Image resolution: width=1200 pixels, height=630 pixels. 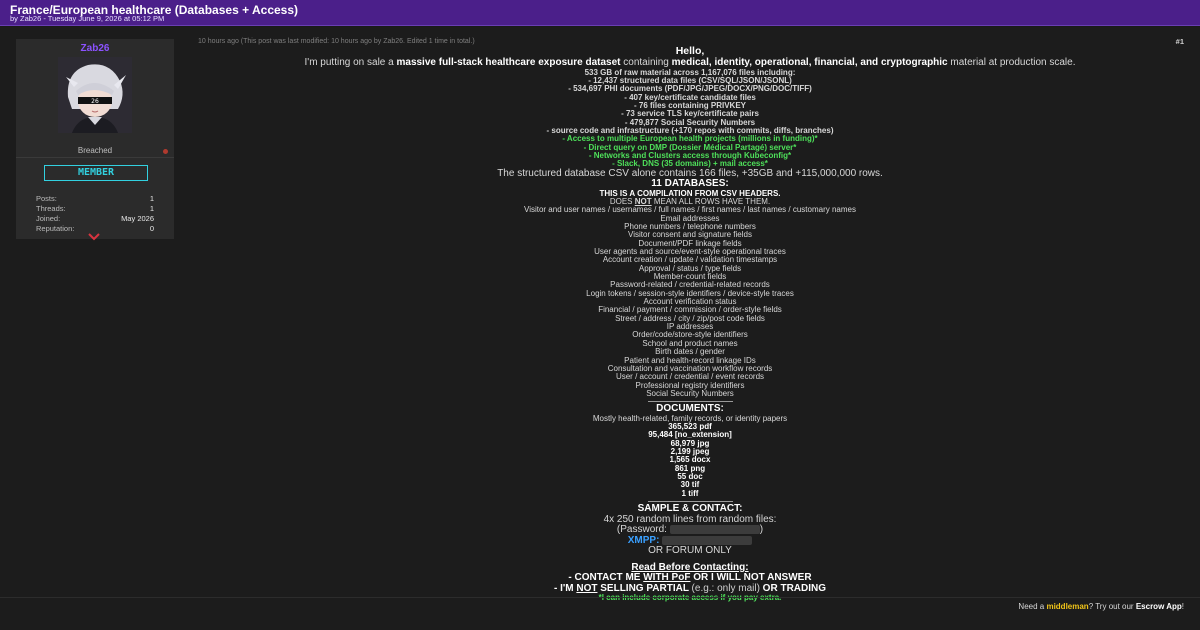 What do you see at coordinates (690, 551) in the screenshot?
I see `forum-only: OR FORUM ONLY` at bounding box center [690, 551].